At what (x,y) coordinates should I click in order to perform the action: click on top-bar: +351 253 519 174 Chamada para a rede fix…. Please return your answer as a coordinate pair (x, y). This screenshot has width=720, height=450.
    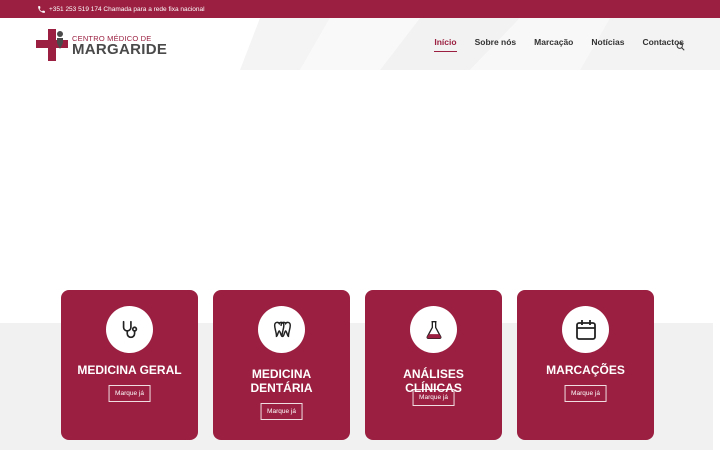
    Looking at the image, I should click on (360, 9).